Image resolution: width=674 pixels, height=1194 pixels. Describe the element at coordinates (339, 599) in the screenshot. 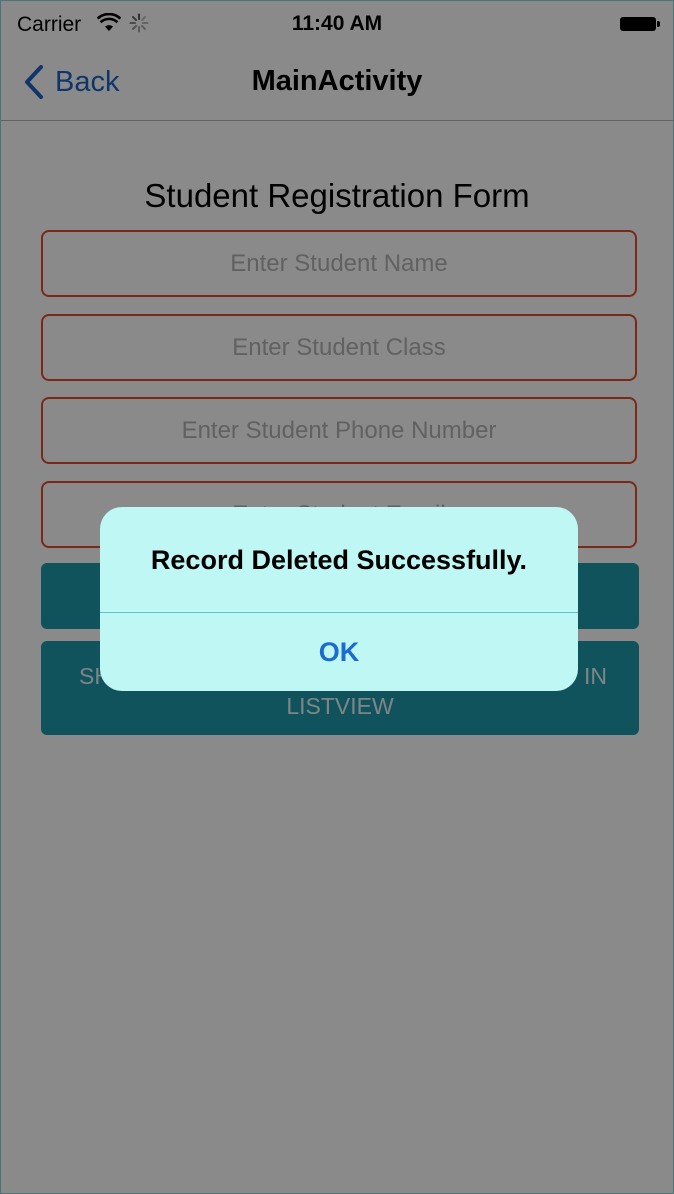

I see `alert-dialog: Record Deleted Successfully. OK` at that location.